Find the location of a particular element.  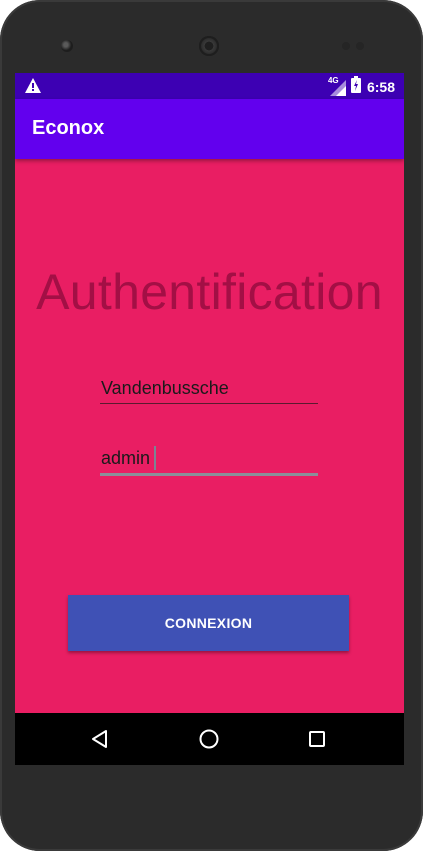

battery-icon is located at coordinates (355, 86).